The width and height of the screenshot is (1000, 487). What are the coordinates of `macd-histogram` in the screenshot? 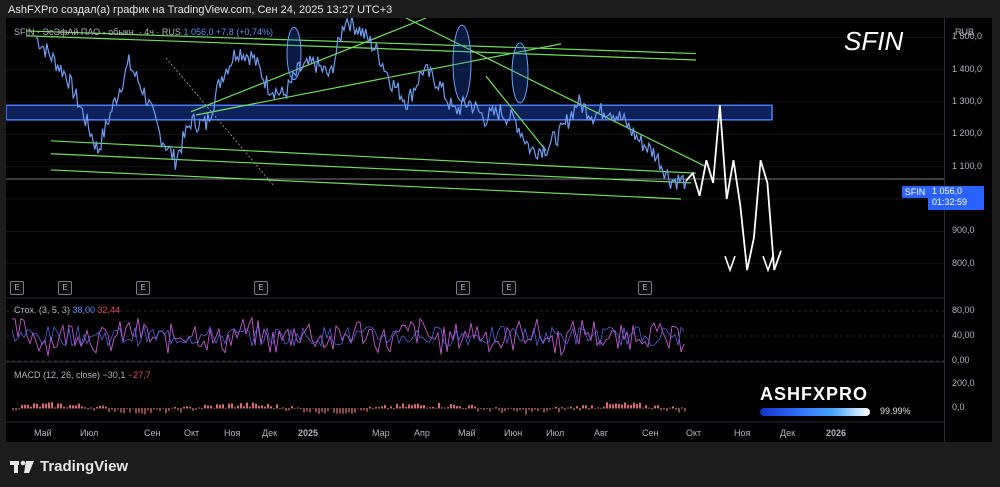 It's located at (349, 408).